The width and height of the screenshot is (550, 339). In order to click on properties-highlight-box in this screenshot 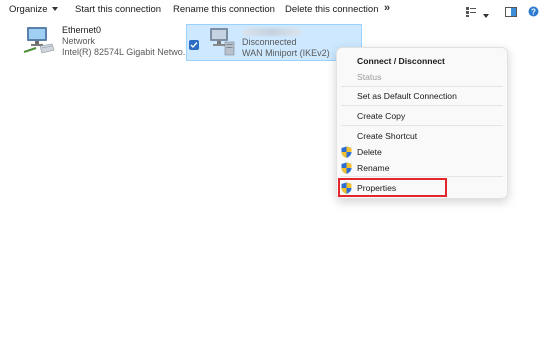, I will do `click(392, 187)`.